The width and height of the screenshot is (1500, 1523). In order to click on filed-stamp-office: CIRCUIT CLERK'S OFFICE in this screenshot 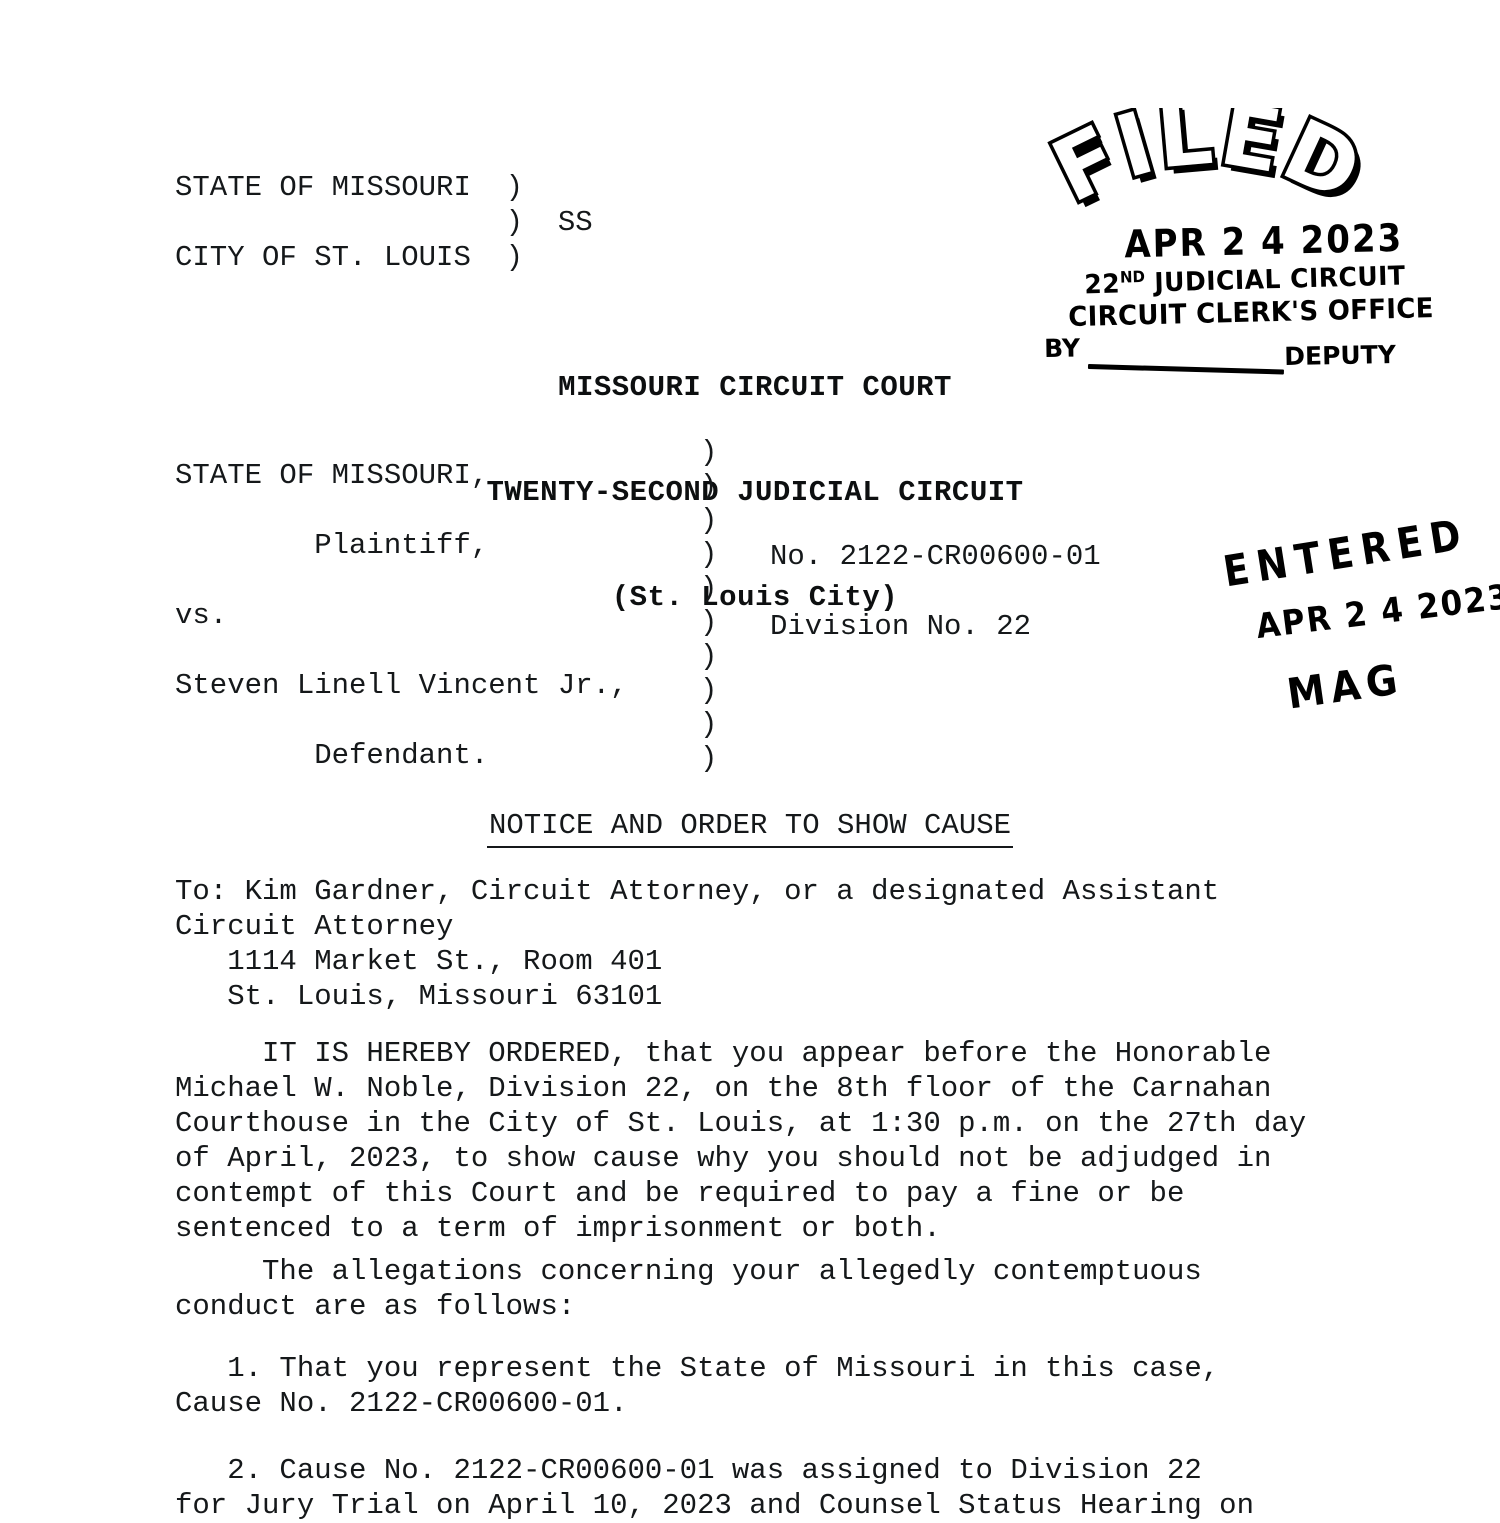, I will do `click(1251, 313)`.